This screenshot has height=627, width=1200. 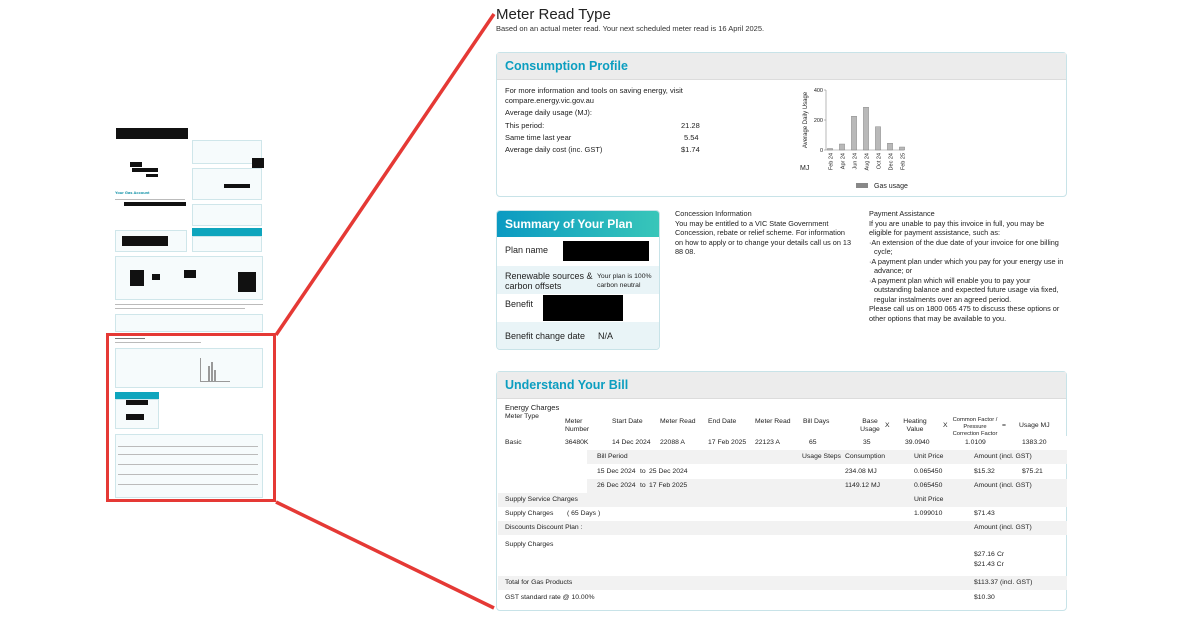 I want to click on energy-charges-label: Energy Charges, so click(x=532, y=407).